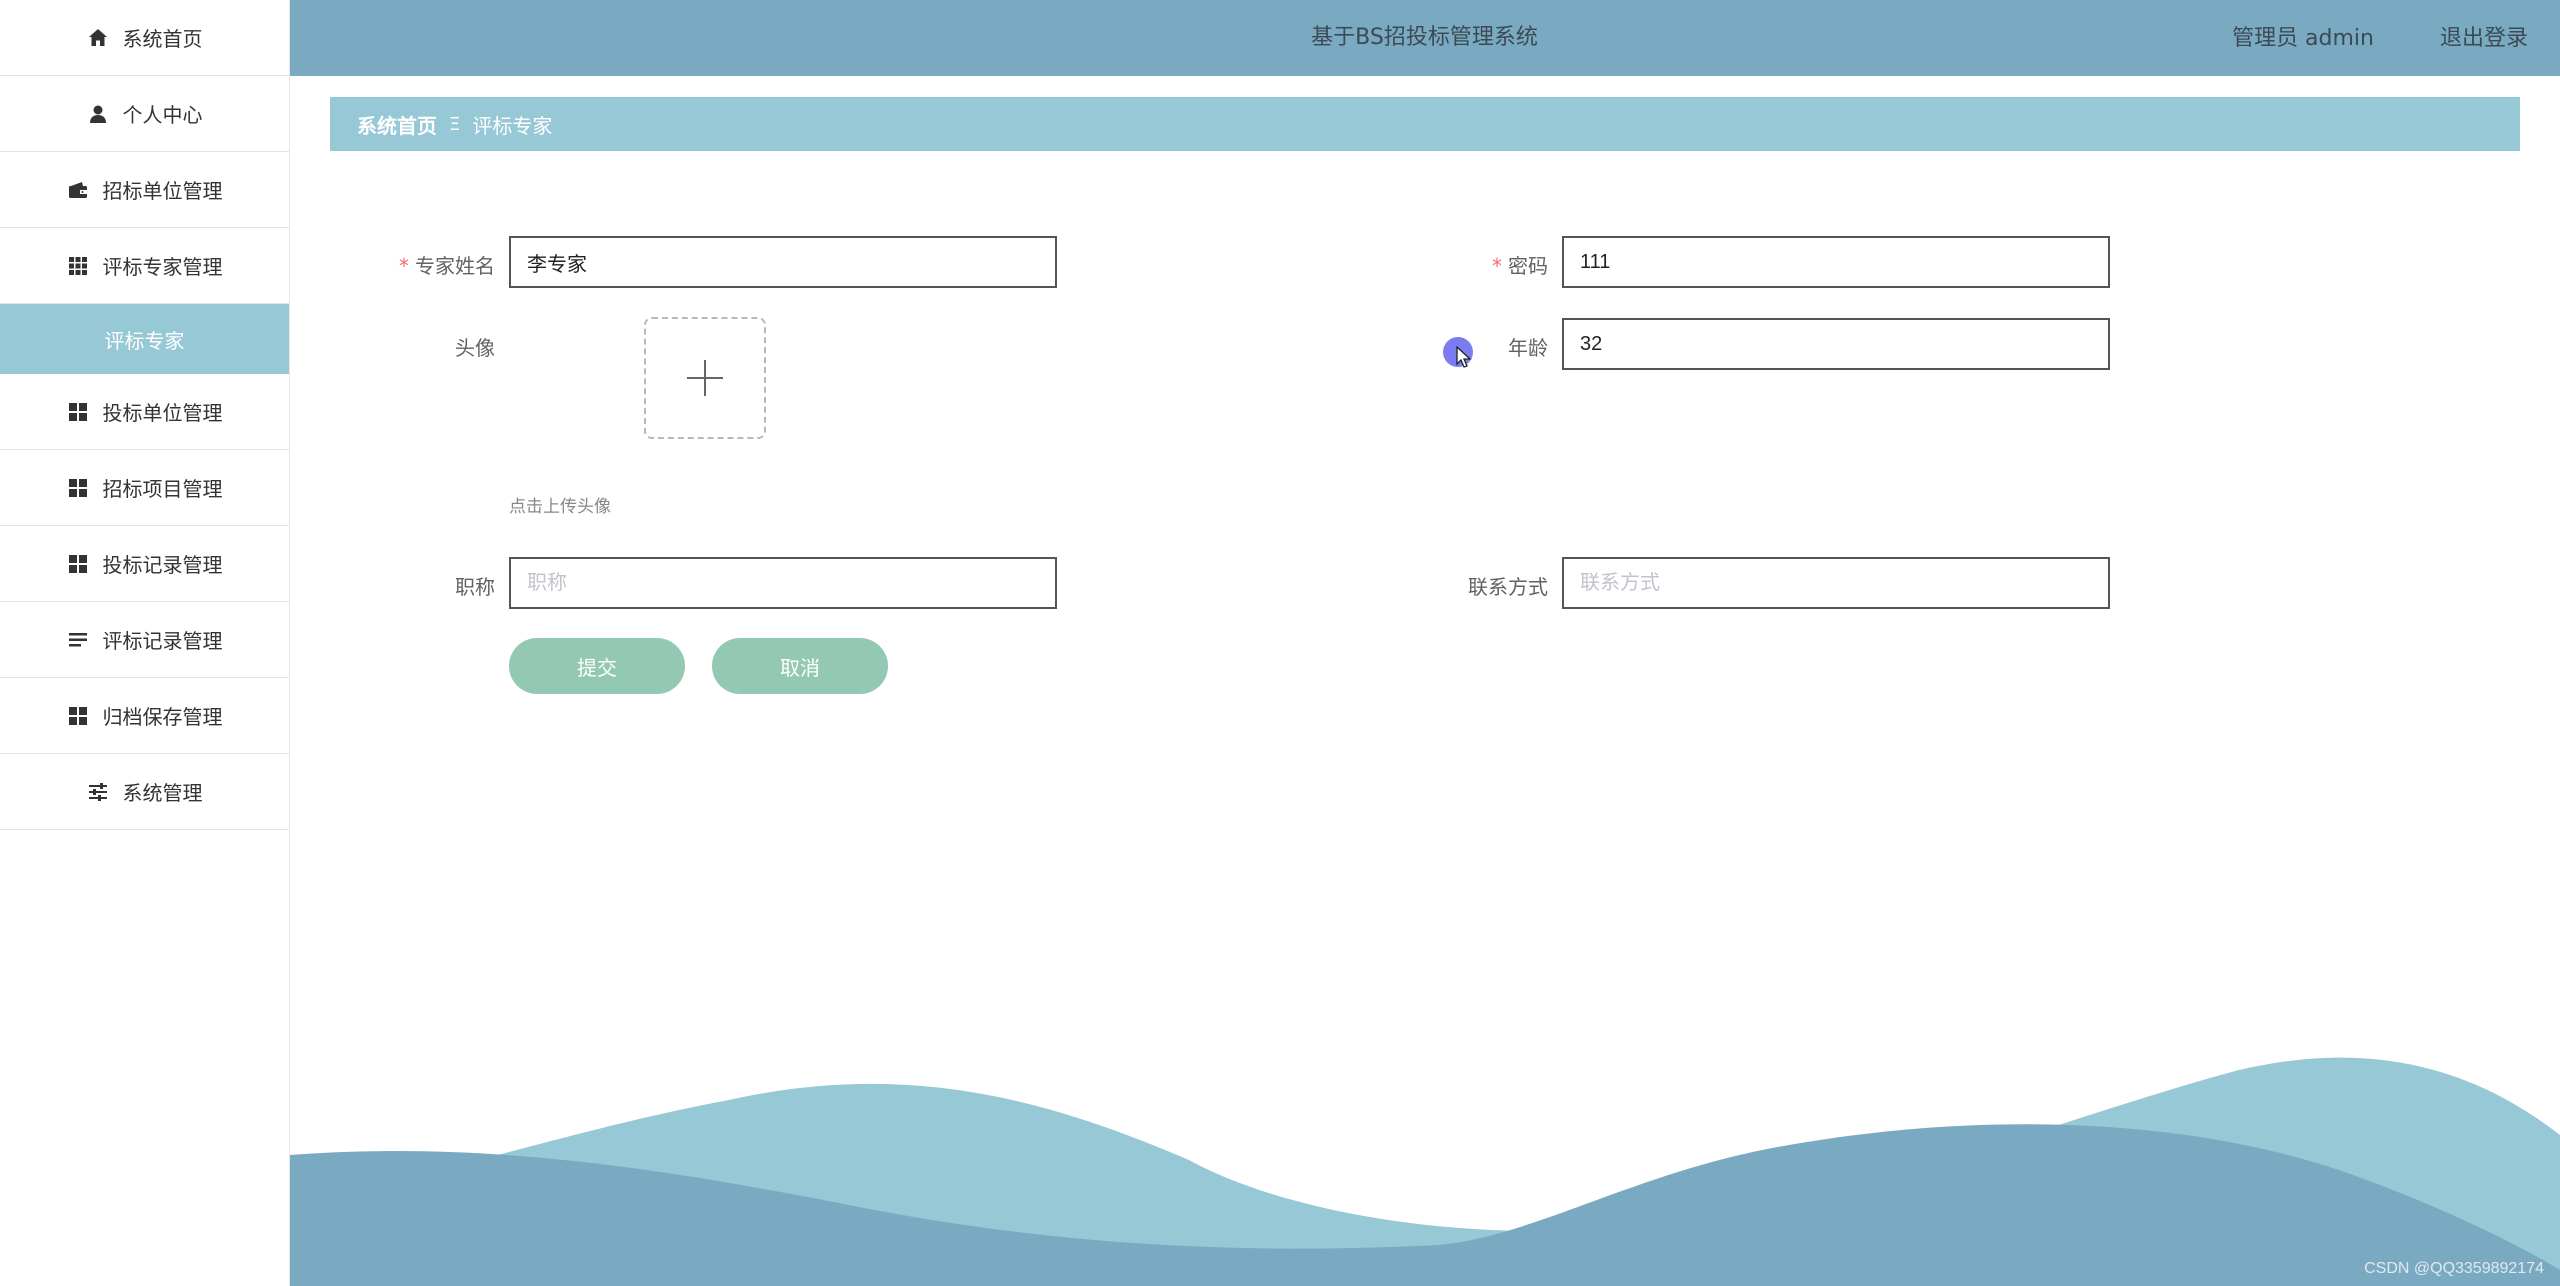  What do you see at coordinates (78, 190) in the screenshot?
I see `wallet-icon` at bounding box center [78, 190].